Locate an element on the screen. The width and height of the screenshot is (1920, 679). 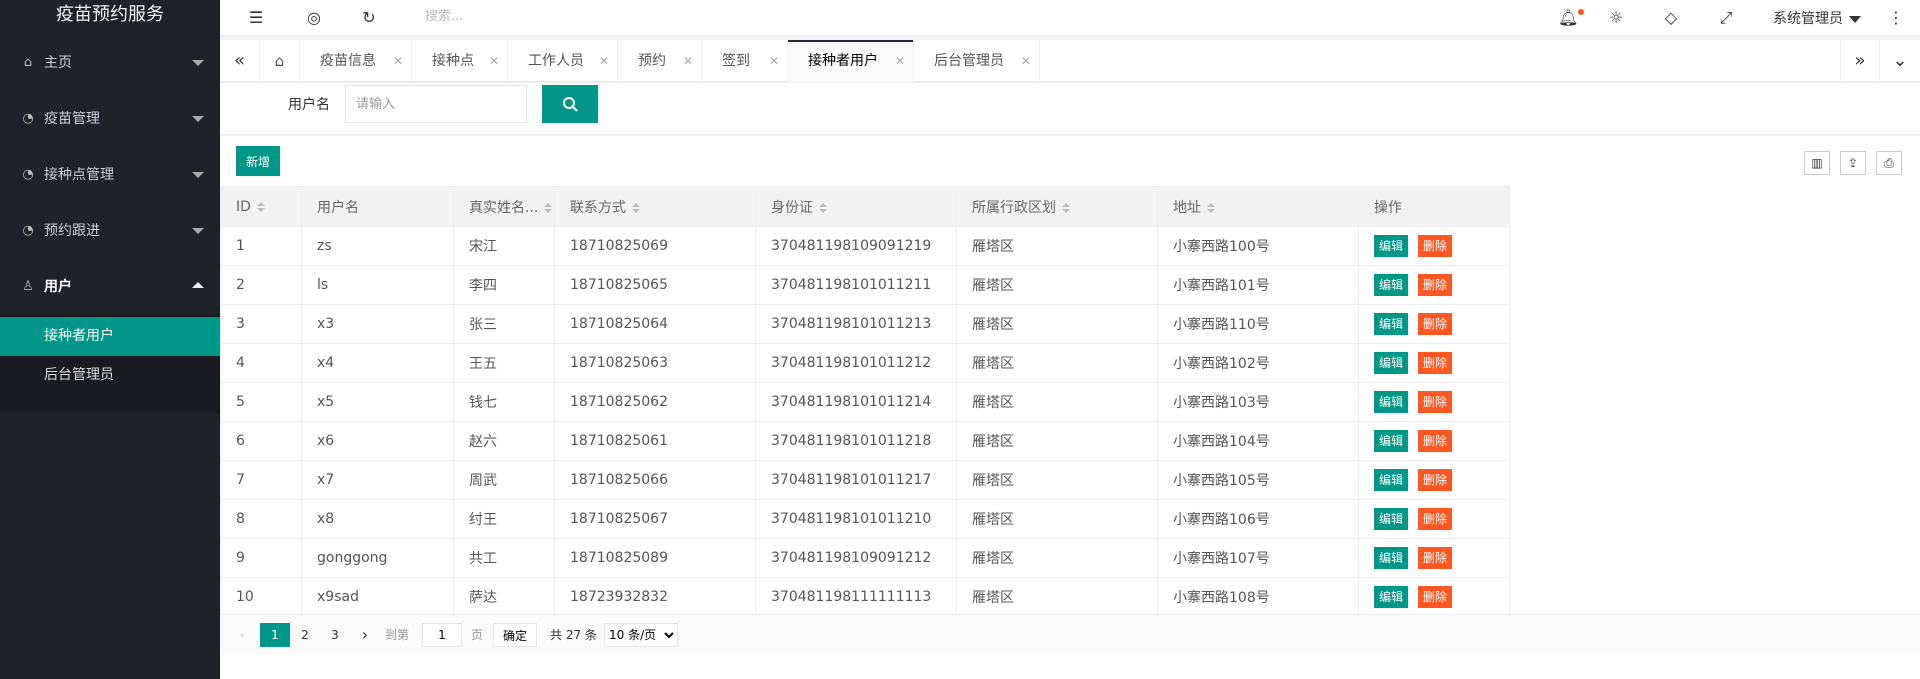
tab-vaccine-info: 疫苗信息 ✕ is located at coordinates (356, 61).